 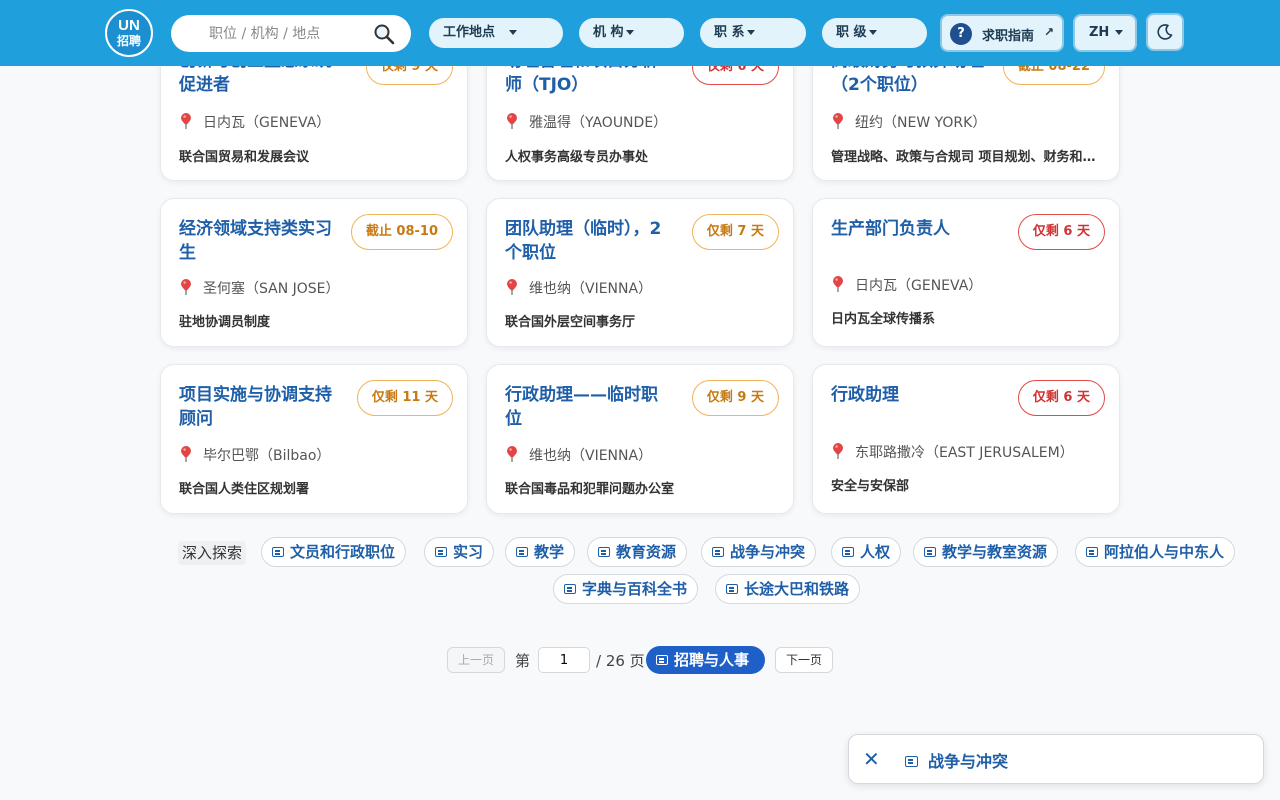 I want to click on job-location: 毕尔巴鄂（Bilbao）, so click(x=254, y=455).